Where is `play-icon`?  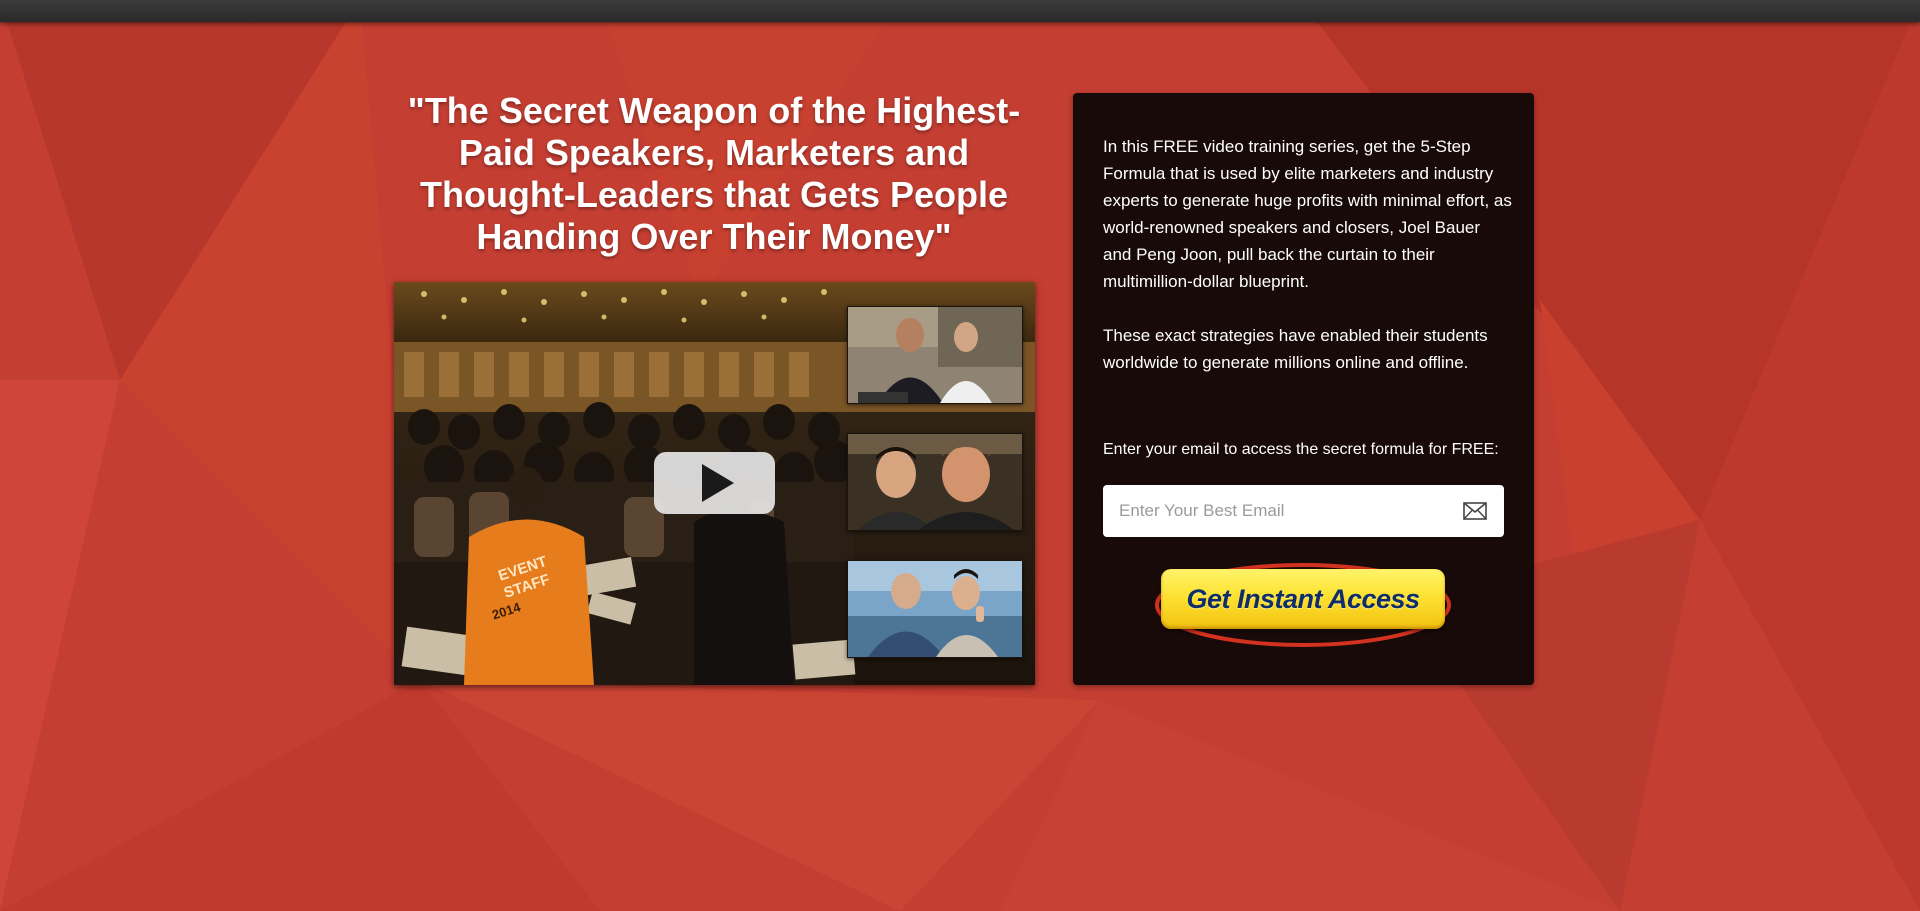 play-icon is located at coordinates (717, 483).